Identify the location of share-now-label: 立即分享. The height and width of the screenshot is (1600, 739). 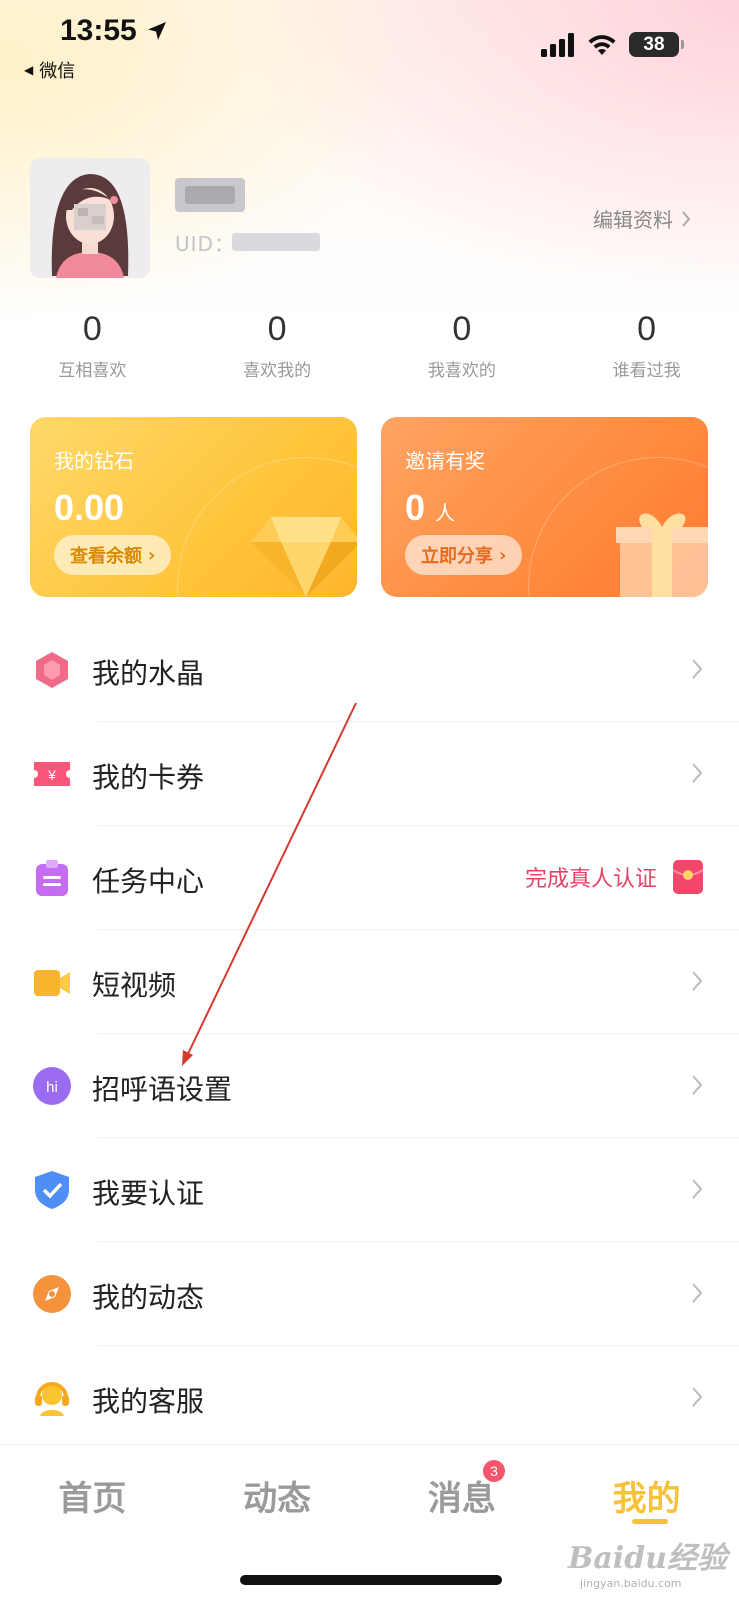
(457, 556).